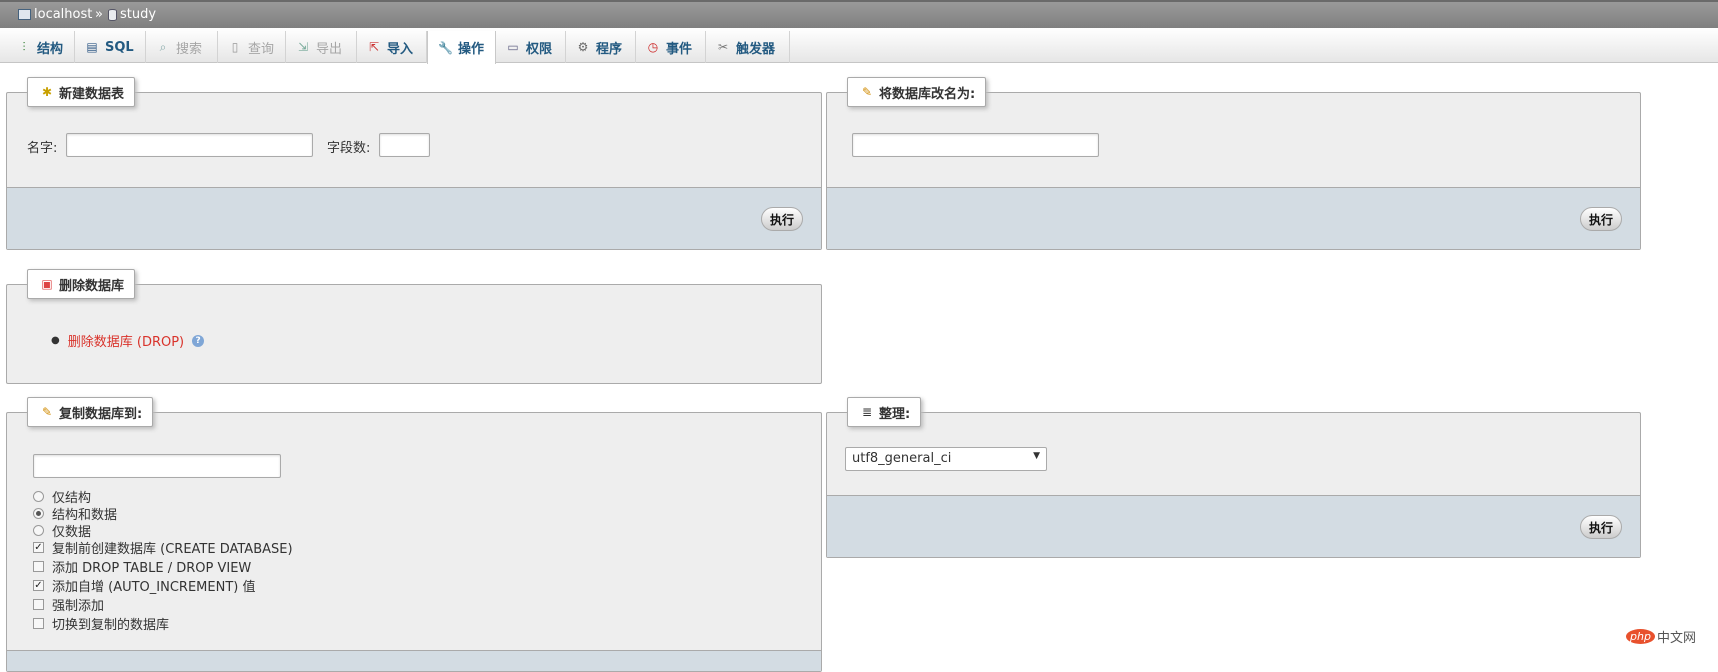  I want to click on drop-db-item: ● 删除数据库 (DROP) ?, so click(128, 340).